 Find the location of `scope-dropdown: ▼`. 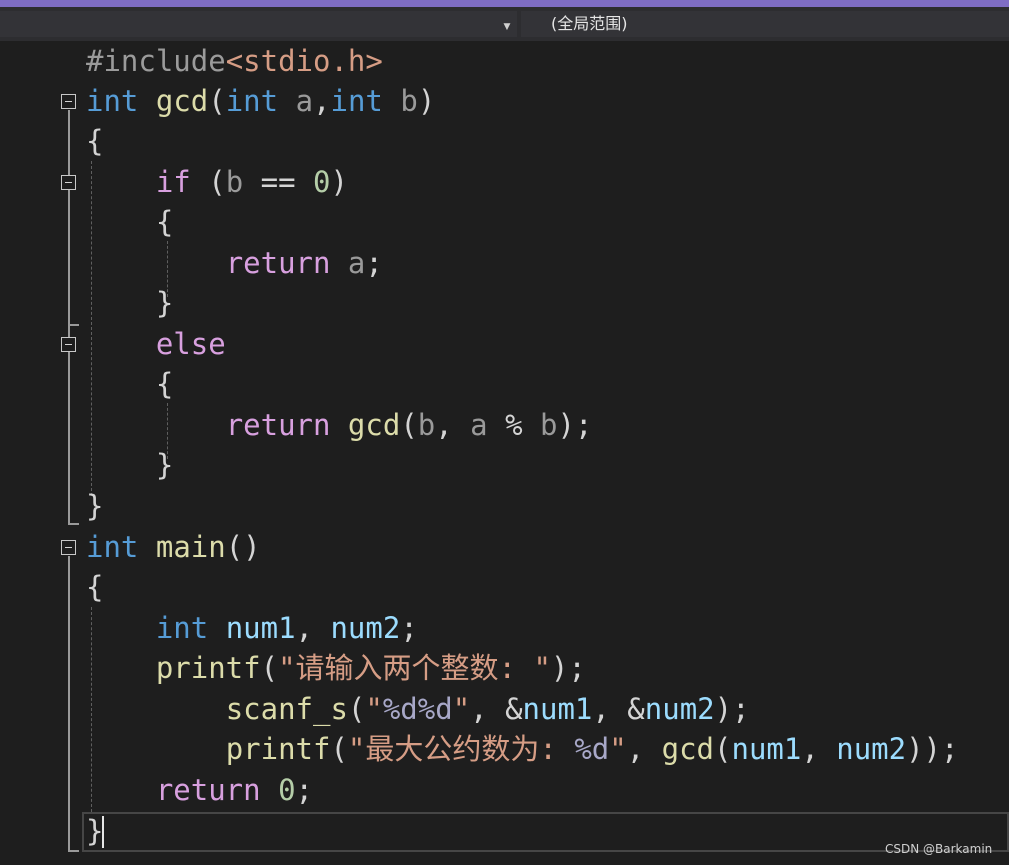

scope-dropdown: ▼ is located at coordinates (258, 24).